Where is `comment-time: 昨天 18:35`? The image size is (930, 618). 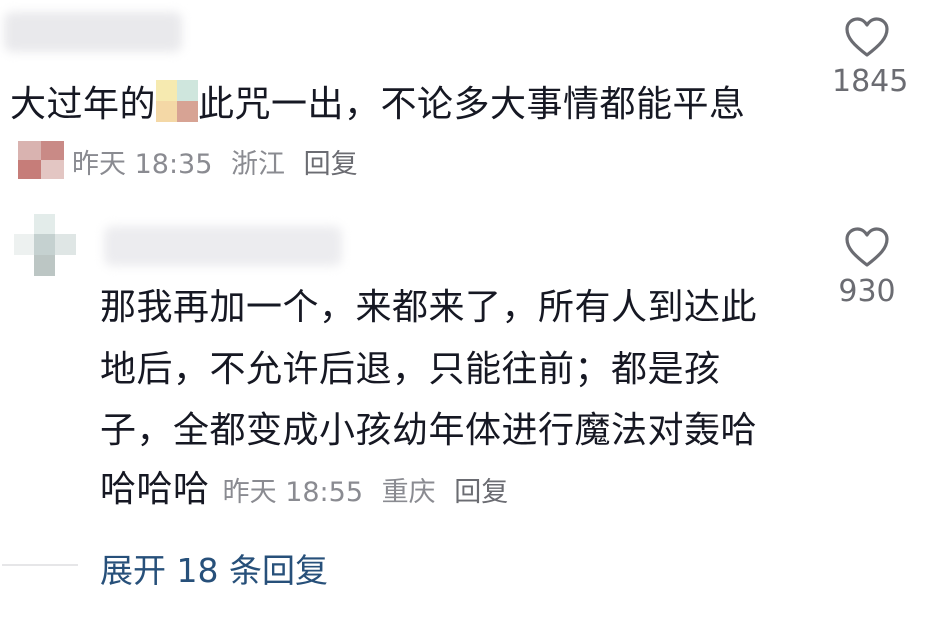
comment-time: 昨天 18:35 is located at coordinates (142, 164).